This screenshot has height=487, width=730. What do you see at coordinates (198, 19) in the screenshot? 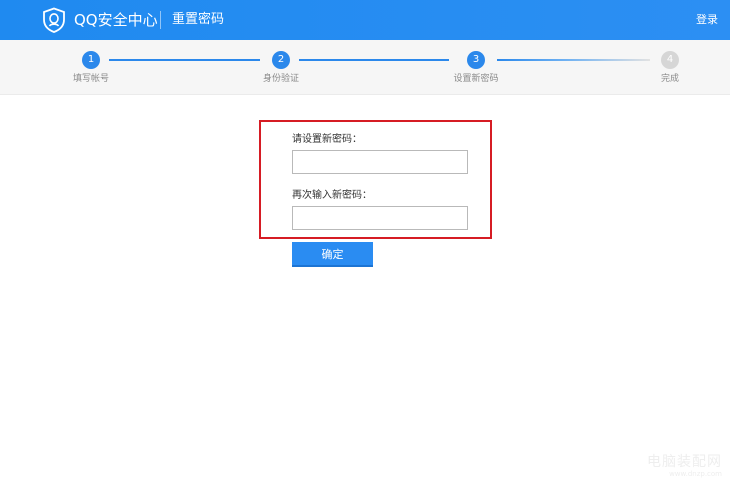
I see `page-title: 重置密码` at bounding box center [198, 19].